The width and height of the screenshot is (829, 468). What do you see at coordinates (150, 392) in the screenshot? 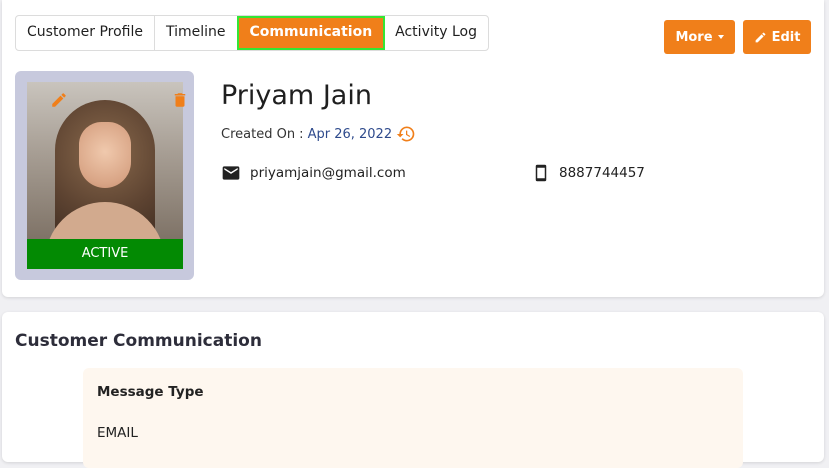
I see `message-type-label: Message Type` at bounding box center [150, 392].